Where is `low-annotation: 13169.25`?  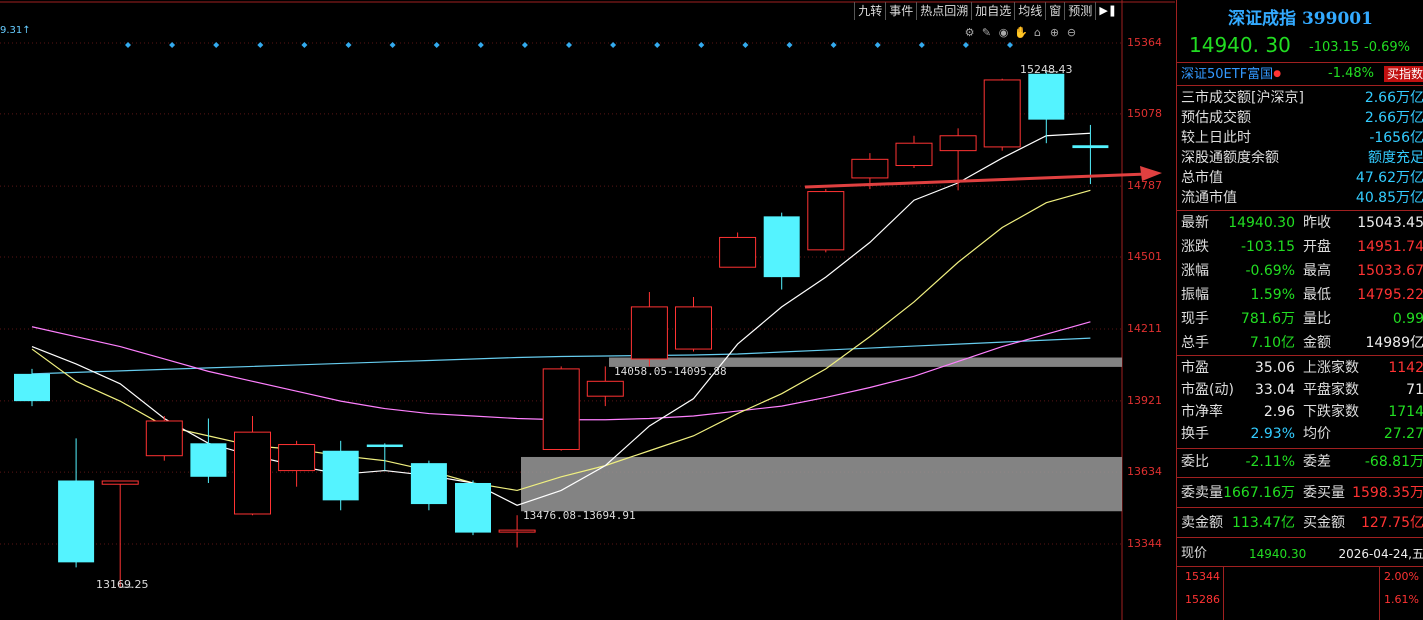
low-annotation: 13169.25 is located at coordinates (122, 584).